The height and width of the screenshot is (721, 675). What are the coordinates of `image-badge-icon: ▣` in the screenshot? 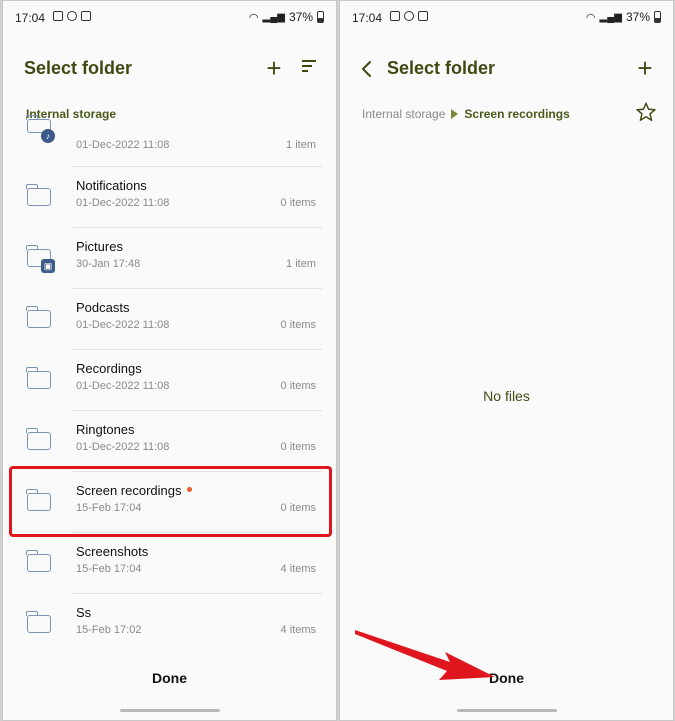 It's located at (48, 266).